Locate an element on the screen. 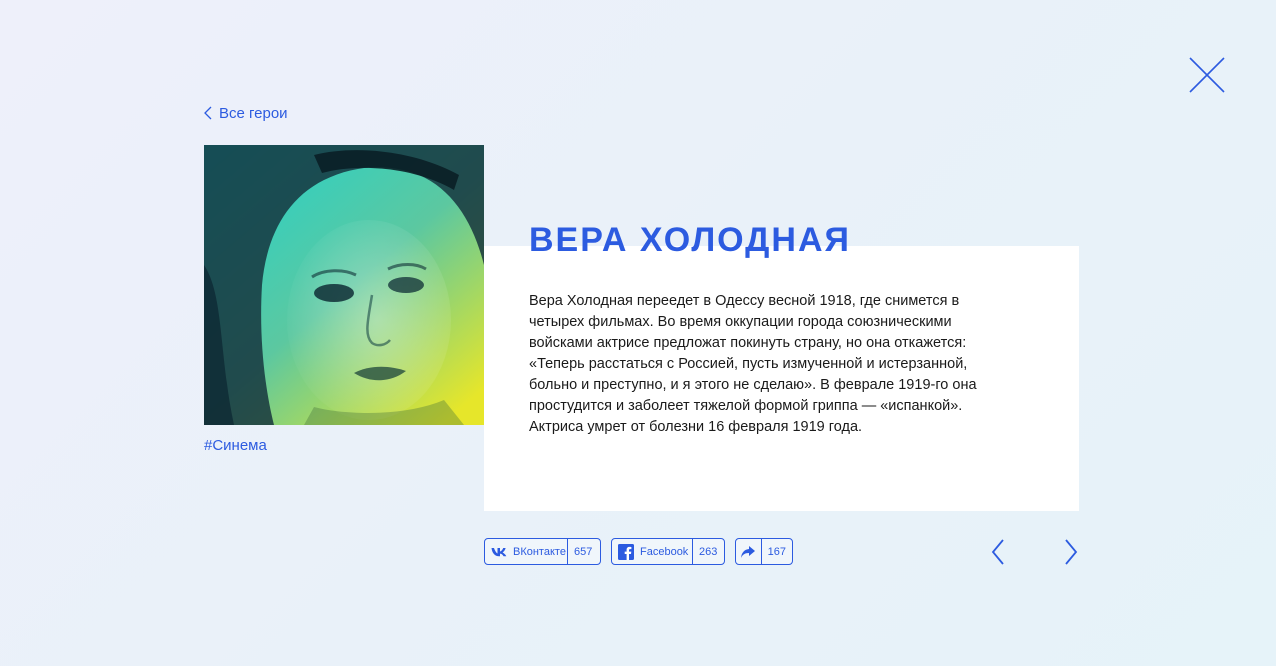 Image resolution: width=1276 pixels, height=666 pixels. share-count: 167 is located at coordinates (776, 551).